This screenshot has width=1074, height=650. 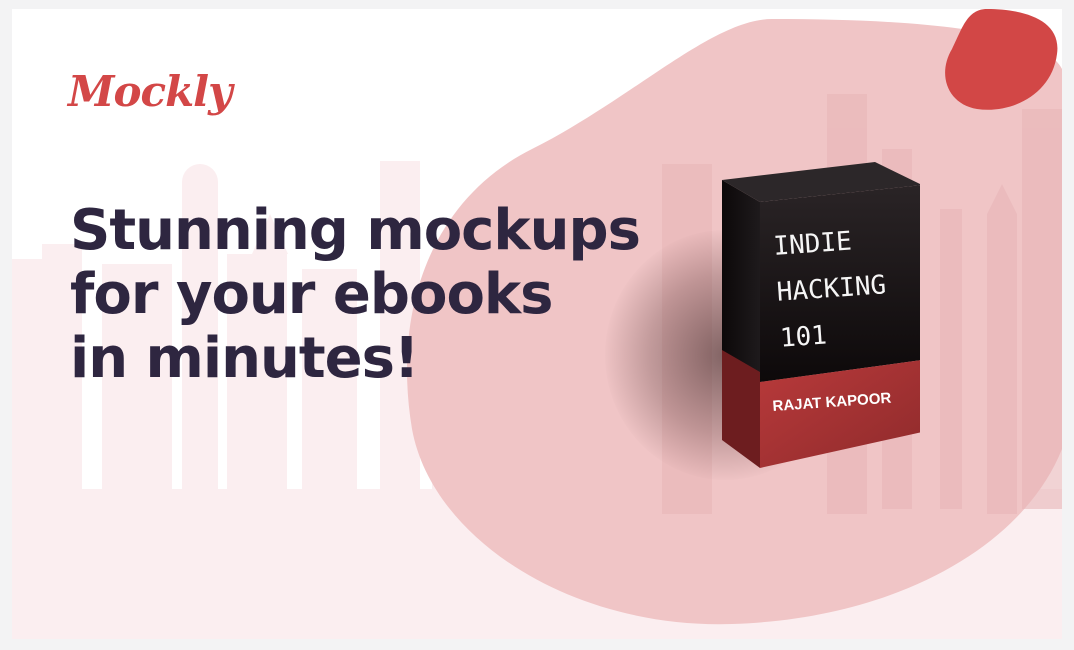 I want to click on ebook-title: INDIE HACKING 101, so click(x=831, y=288).